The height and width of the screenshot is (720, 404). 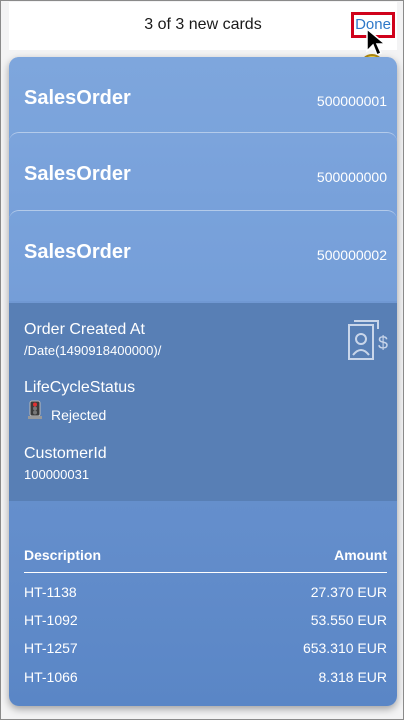 I want to click on row-description: HT-1066, so click(x=51, y=677).